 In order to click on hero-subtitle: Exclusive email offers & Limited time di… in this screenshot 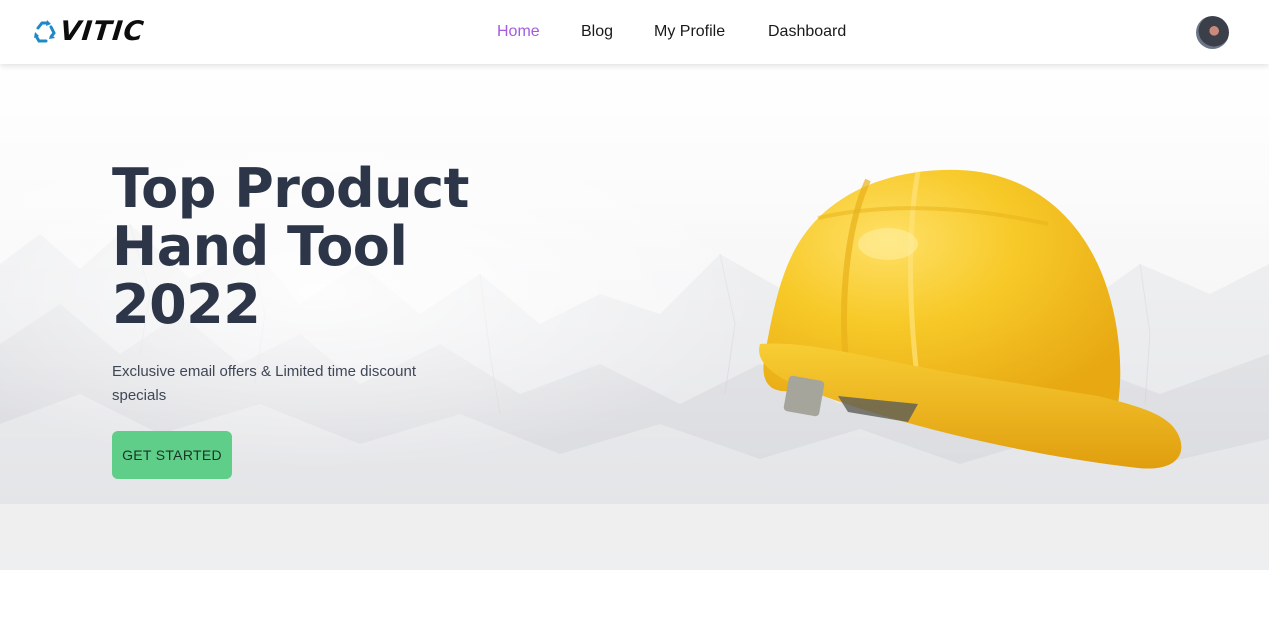, I will do `click(264, 383)`.